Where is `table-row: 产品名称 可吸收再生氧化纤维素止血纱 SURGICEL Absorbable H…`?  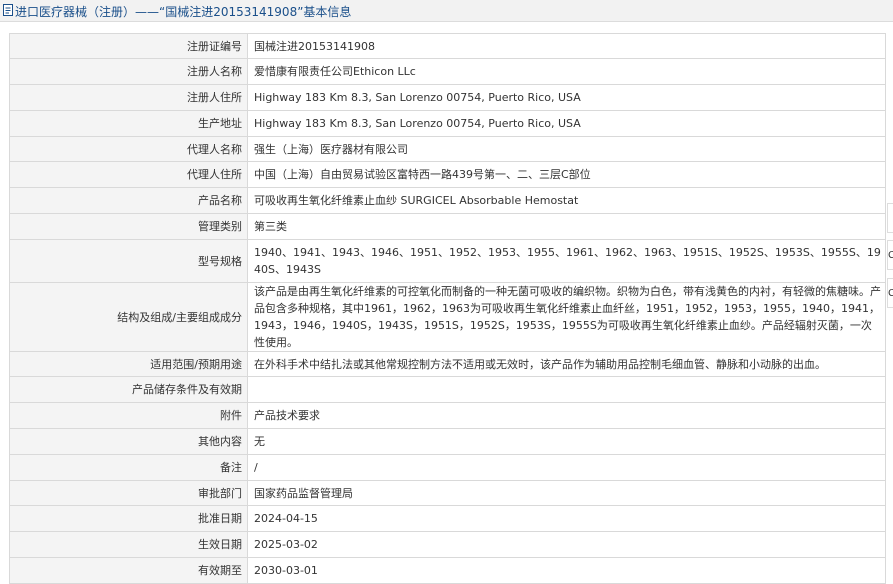 table-row: 产品名称 可吸收再生氧化纤维素止血纱 SURGICEL Absorbable H… is located at coordinates (447, 200).